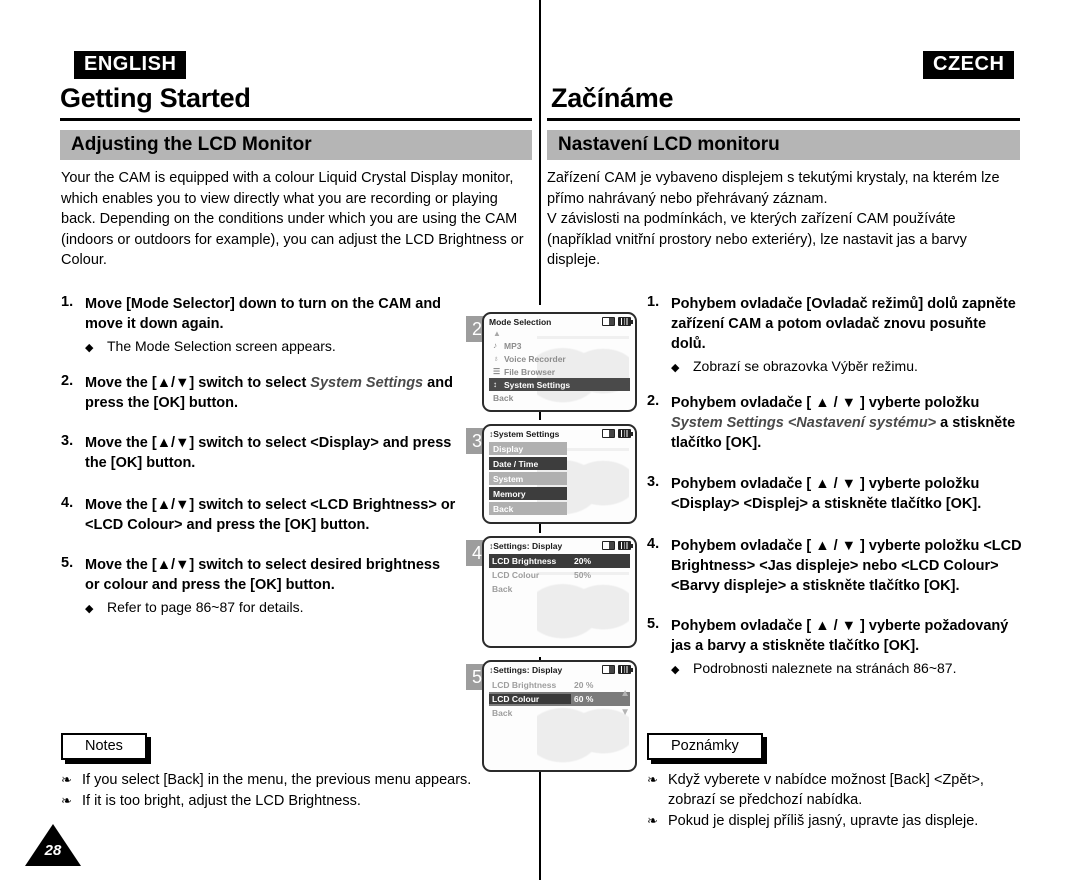 This screenshot has height=880, width=1080. I want to click on lcd-setting-lcd-colour: LCD Colour 50%, so click(559, 575).